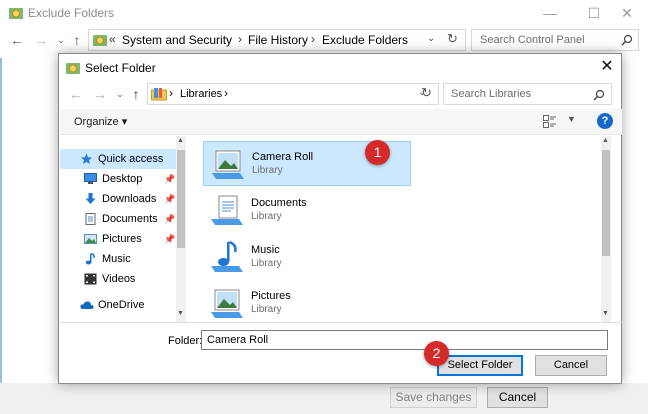 The width and height of the screenshot is (648, 414). What do you see at coordinates (121, 305) in the screenshot?
I see `nav-onedrive-label: OneDrive` at bounding box center [121, 305].